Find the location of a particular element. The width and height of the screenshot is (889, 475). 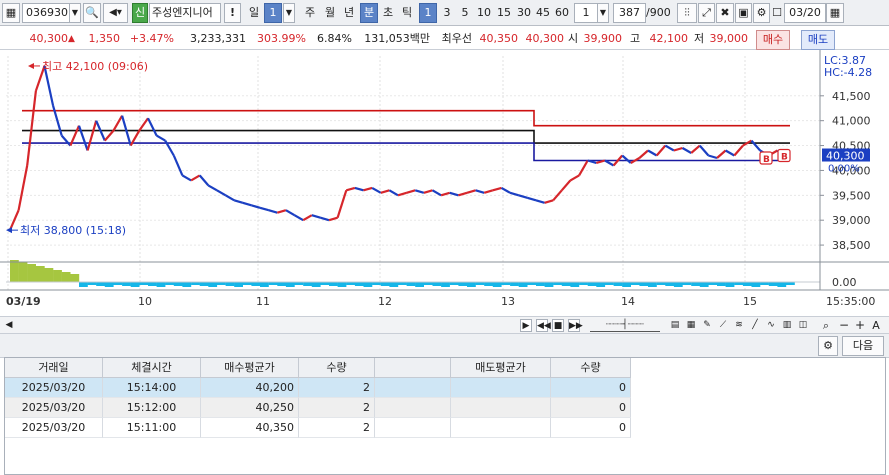

zoom-slider: ┈┈┈┤┈┈┈ is located at coordinates (625, 325).